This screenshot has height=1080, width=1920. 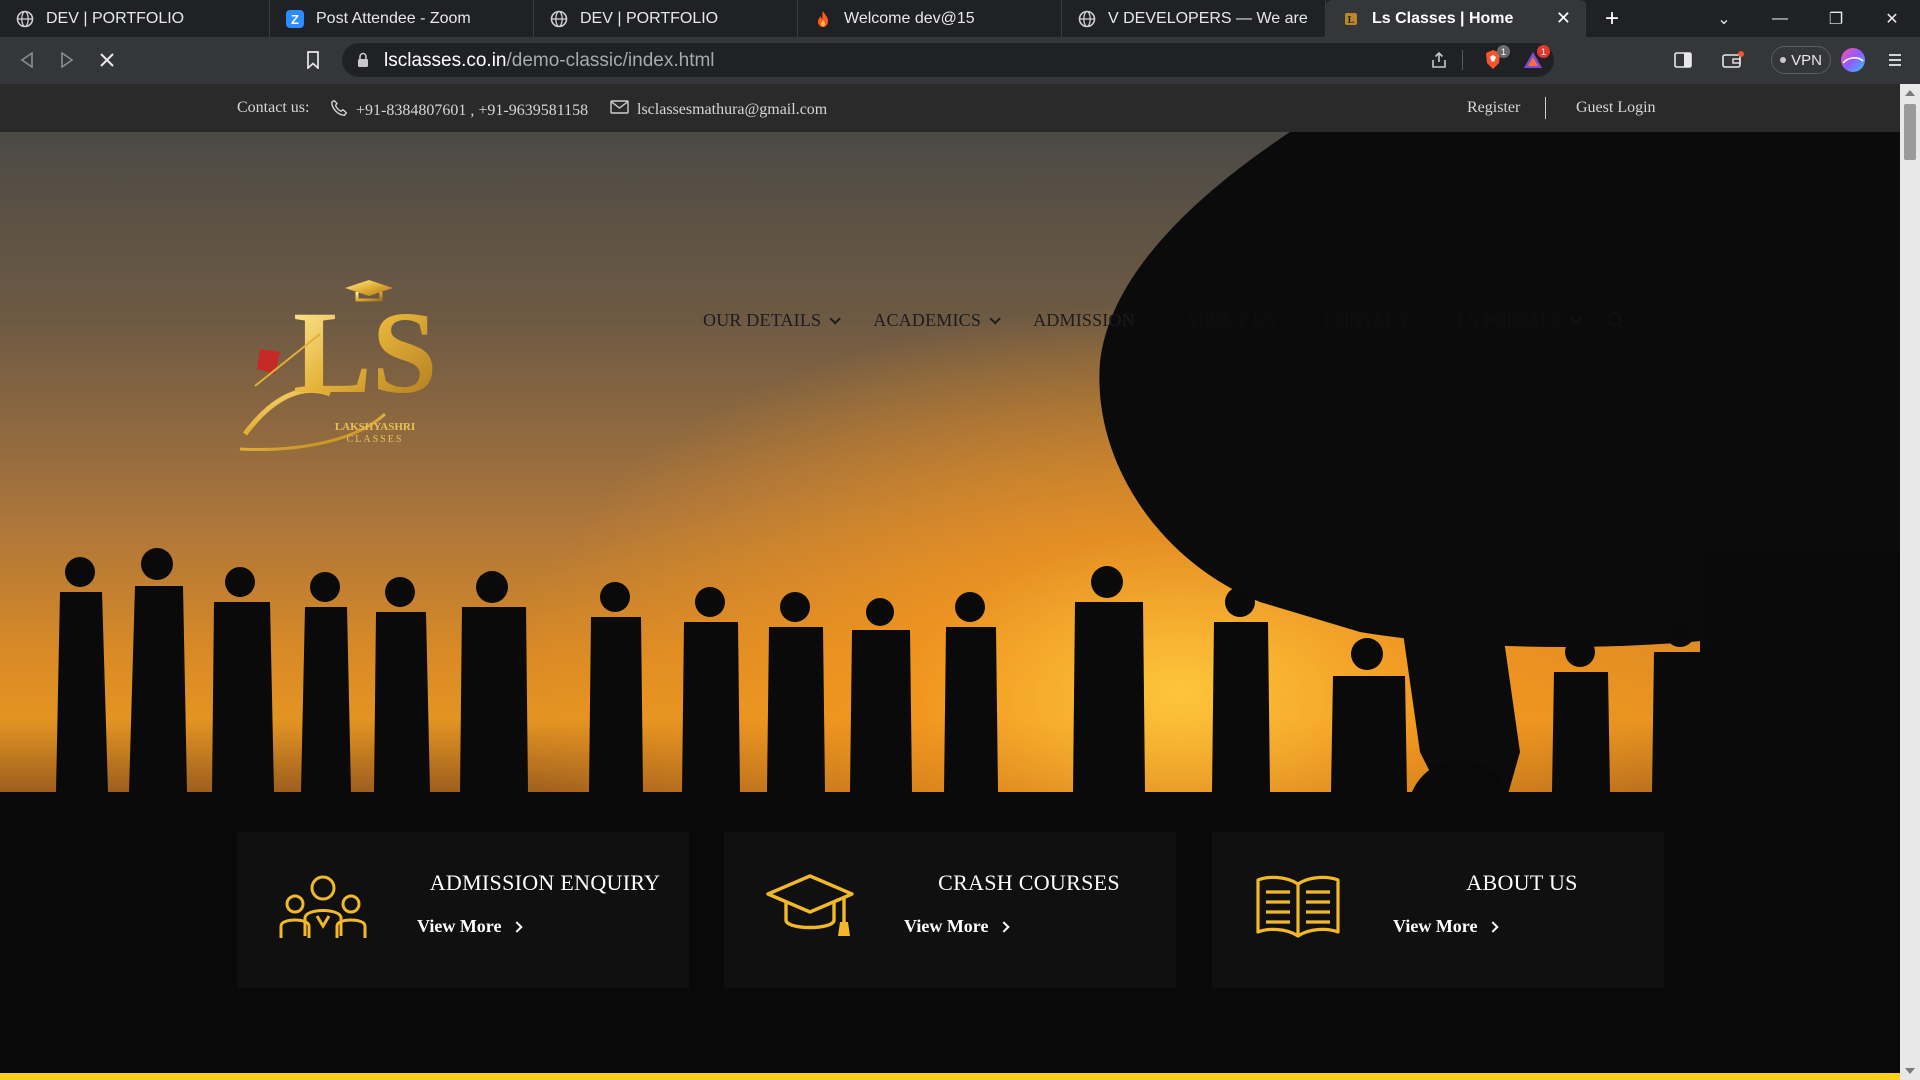 I want to click on phone-icon, so click(x=339, y=110).